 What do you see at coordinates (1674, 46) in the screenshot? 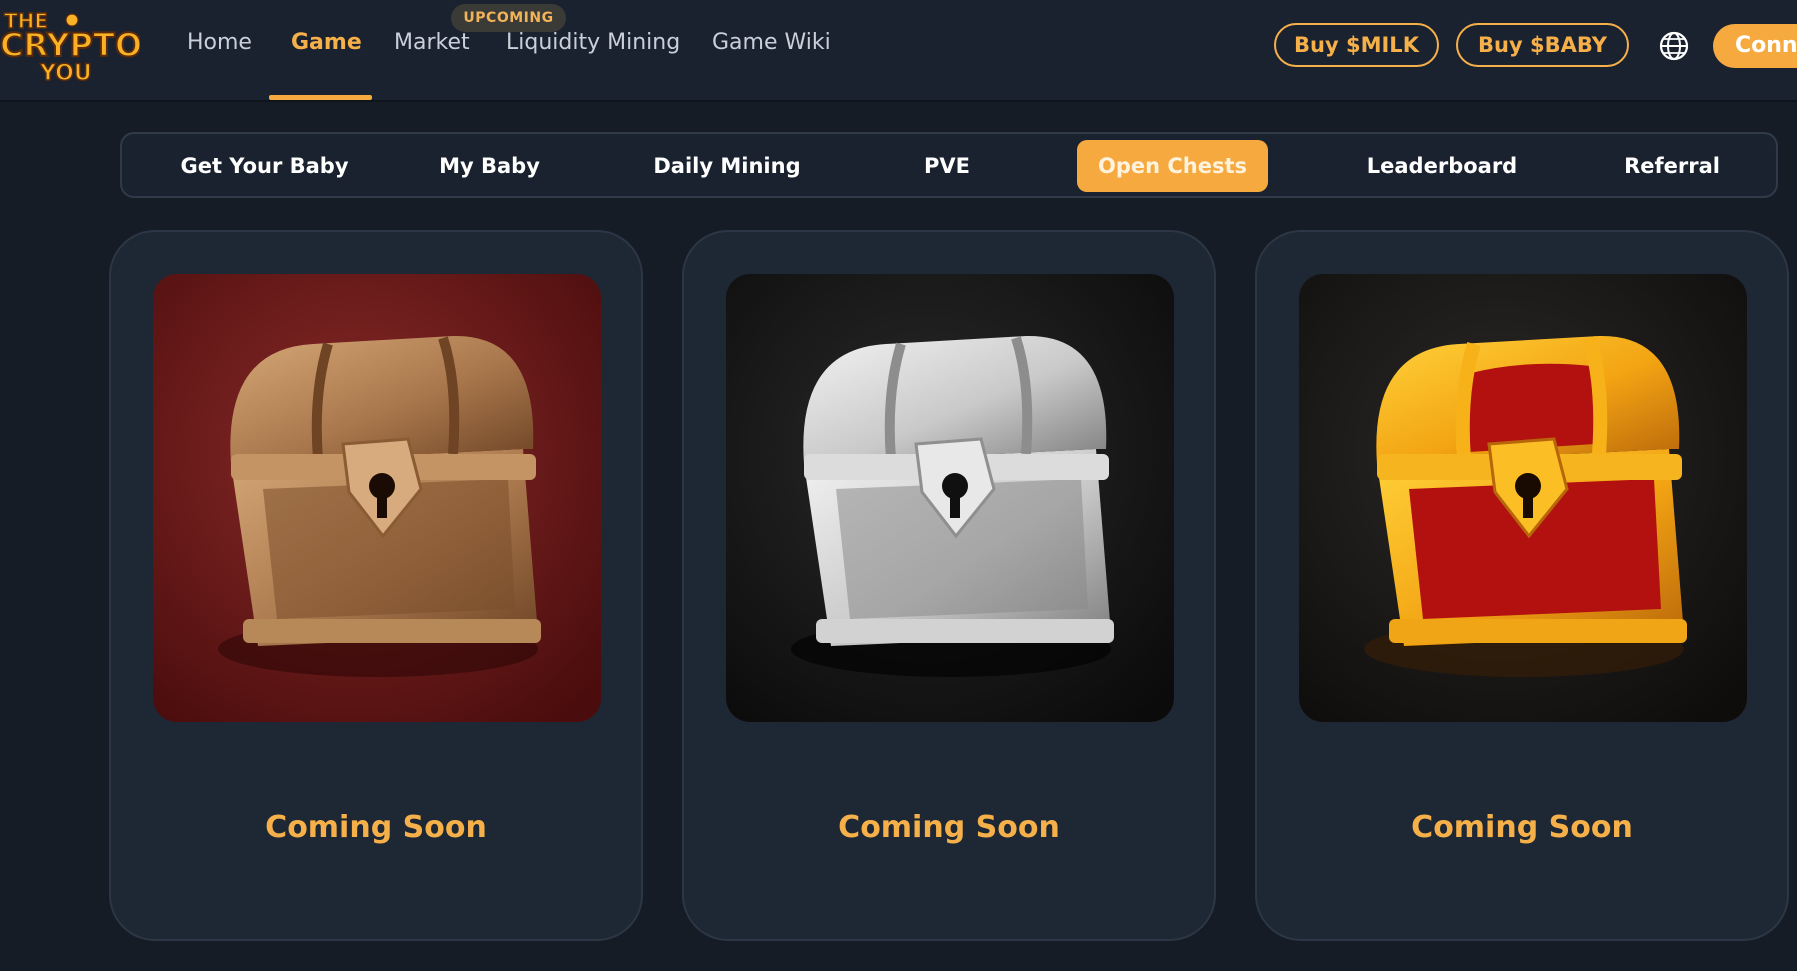
I see `globe-icon` at bounding box center [1674, 46].